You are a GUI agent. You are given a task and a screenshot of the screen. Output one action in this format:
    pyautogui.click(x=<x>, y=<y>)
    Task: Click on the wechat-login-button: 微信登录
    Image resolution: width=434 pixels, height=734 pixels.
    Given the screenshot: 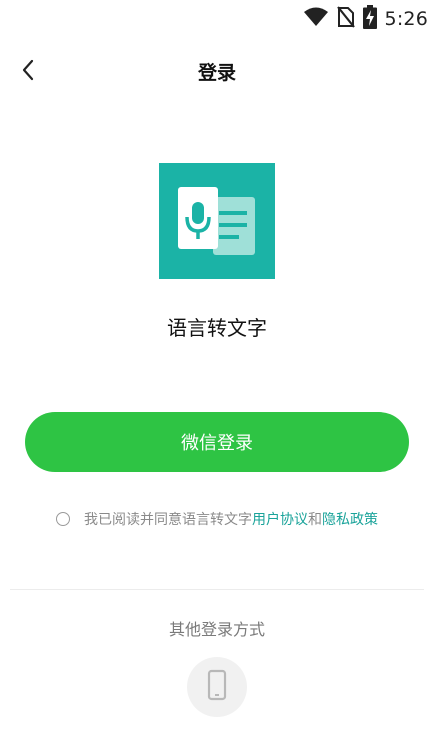 What is the action you would take?
    pyautogui.click(x=217, y=442)
    